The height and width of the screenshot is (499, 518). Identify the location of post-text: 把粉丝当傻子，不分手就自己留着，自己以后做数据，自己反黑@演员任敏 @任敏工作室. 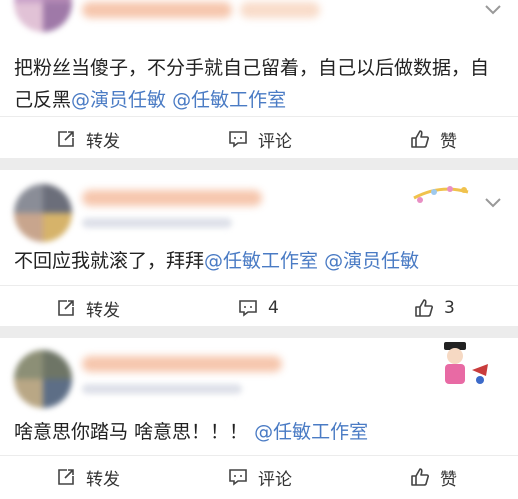
(259, 84).